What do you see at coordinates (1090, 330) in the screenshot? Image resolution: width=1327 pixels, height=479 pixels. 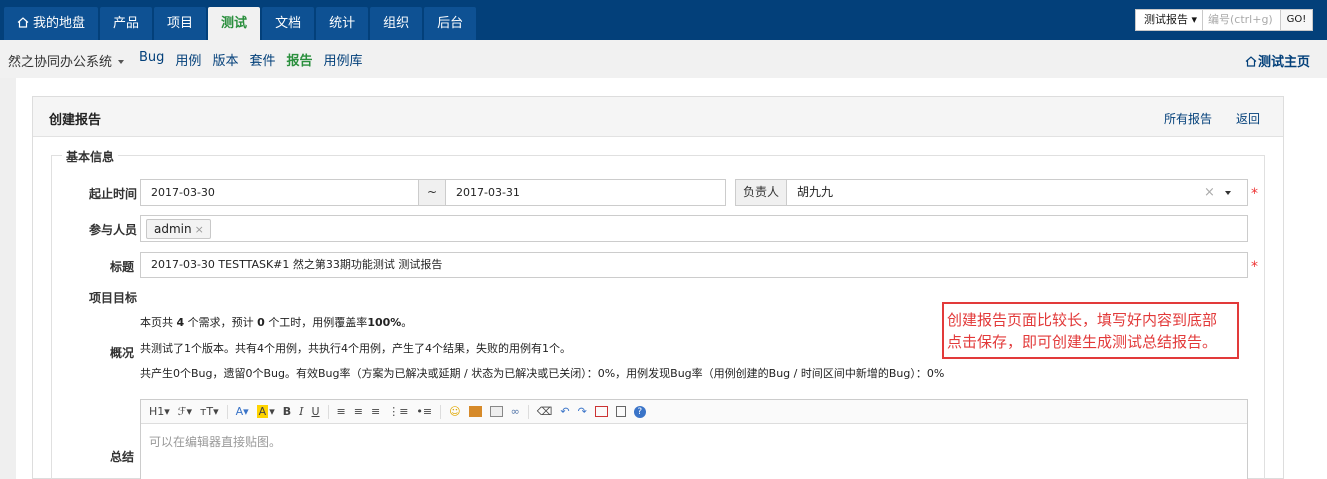 I see `annotation-callout: 创建报告页面比较长，填写好内容到底部 点击保存，即可创建生成测试总结报告。` at bounding box center [1090, 330].